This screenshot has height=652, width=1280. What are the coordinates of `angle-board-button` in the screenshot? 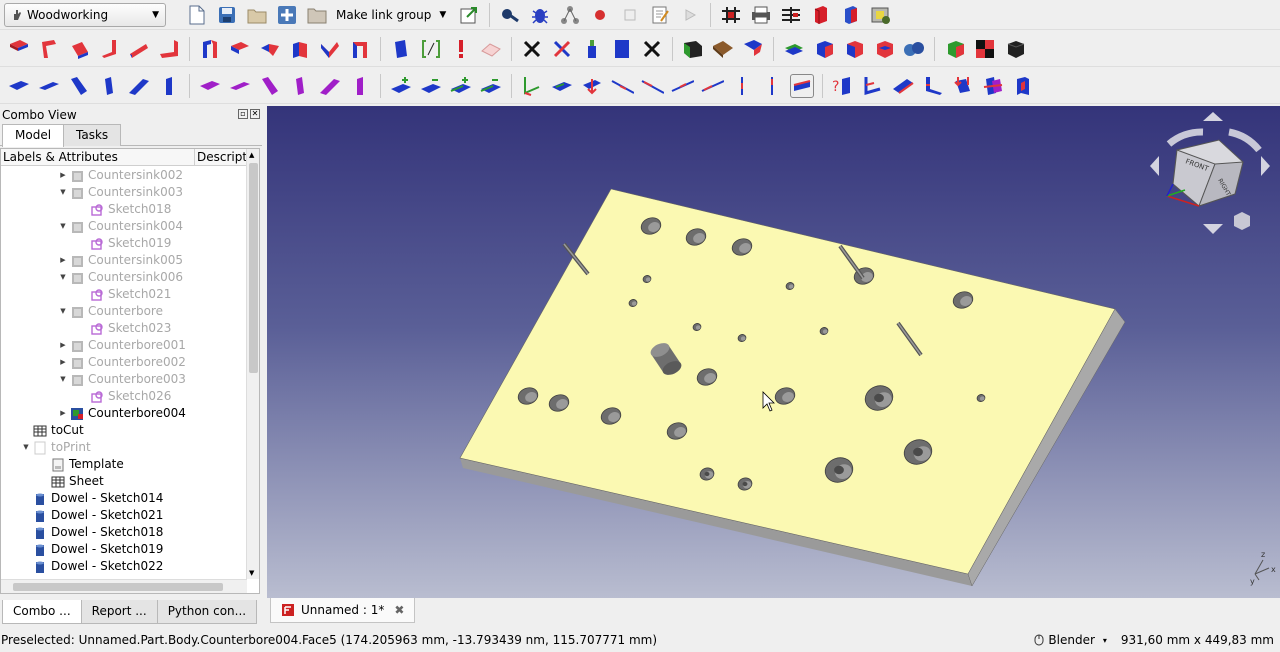 It's located at (873, 86).